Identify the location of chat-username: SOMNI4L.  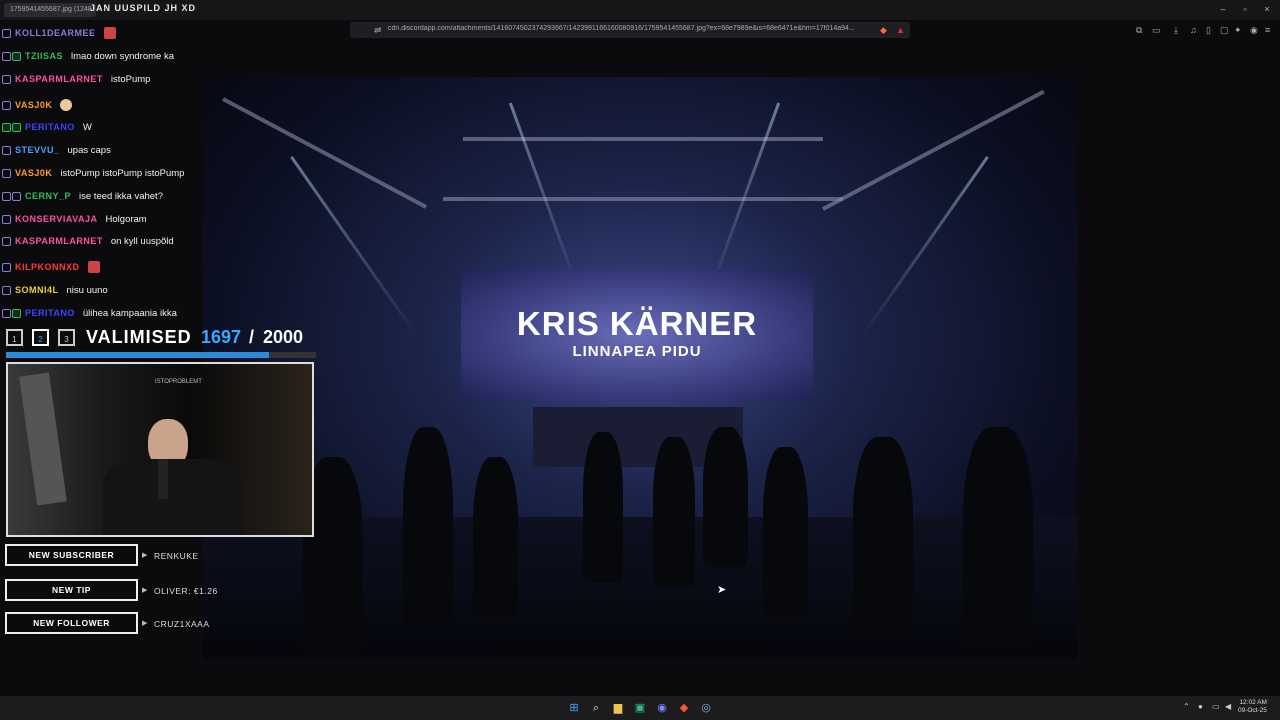
(37, 290).